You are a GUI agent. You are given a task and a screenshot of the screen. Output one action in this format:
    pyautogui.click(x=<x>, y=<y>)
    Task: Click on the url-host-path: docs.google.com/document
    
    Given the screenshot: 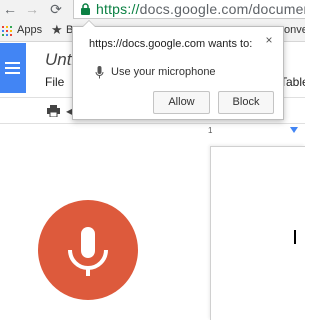 What is the action you would take?
    pyautogui.click(x=222, y=9)
    